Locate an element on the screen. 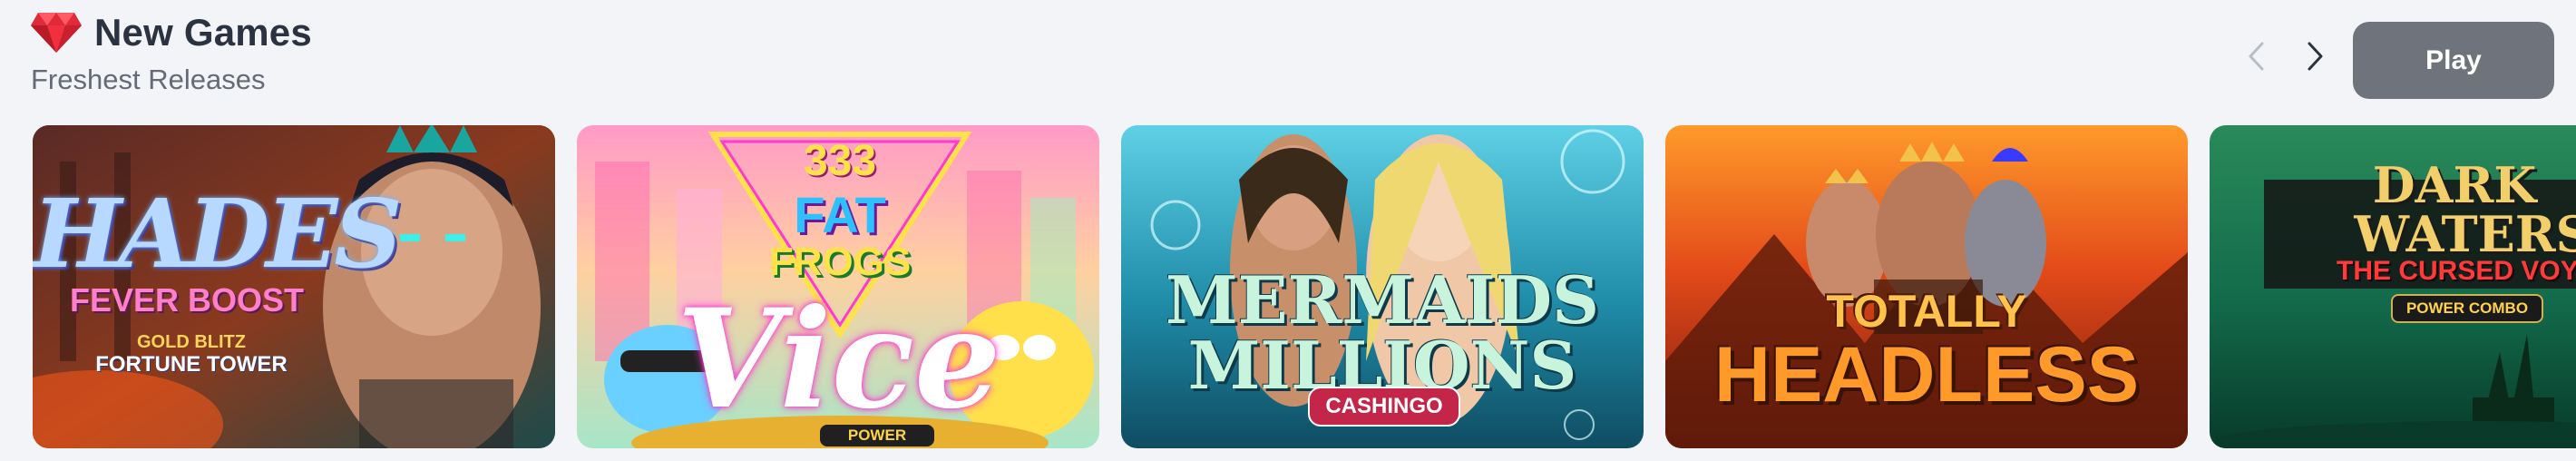 This screenshot has width=2576, height=461. play-button: Play is located at coordinates (2453, 61).